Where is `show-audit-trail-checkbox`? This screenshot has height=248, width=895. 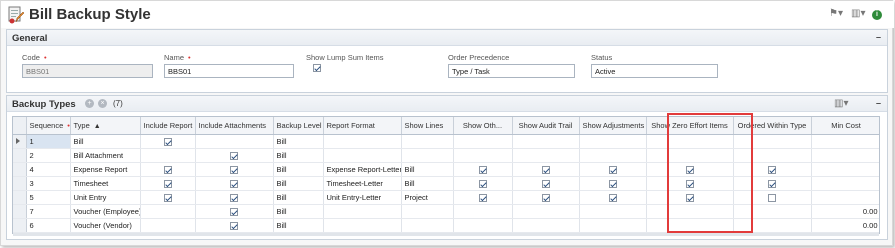
show-audit-trail-checkbox is located at coordinates (545, 169).